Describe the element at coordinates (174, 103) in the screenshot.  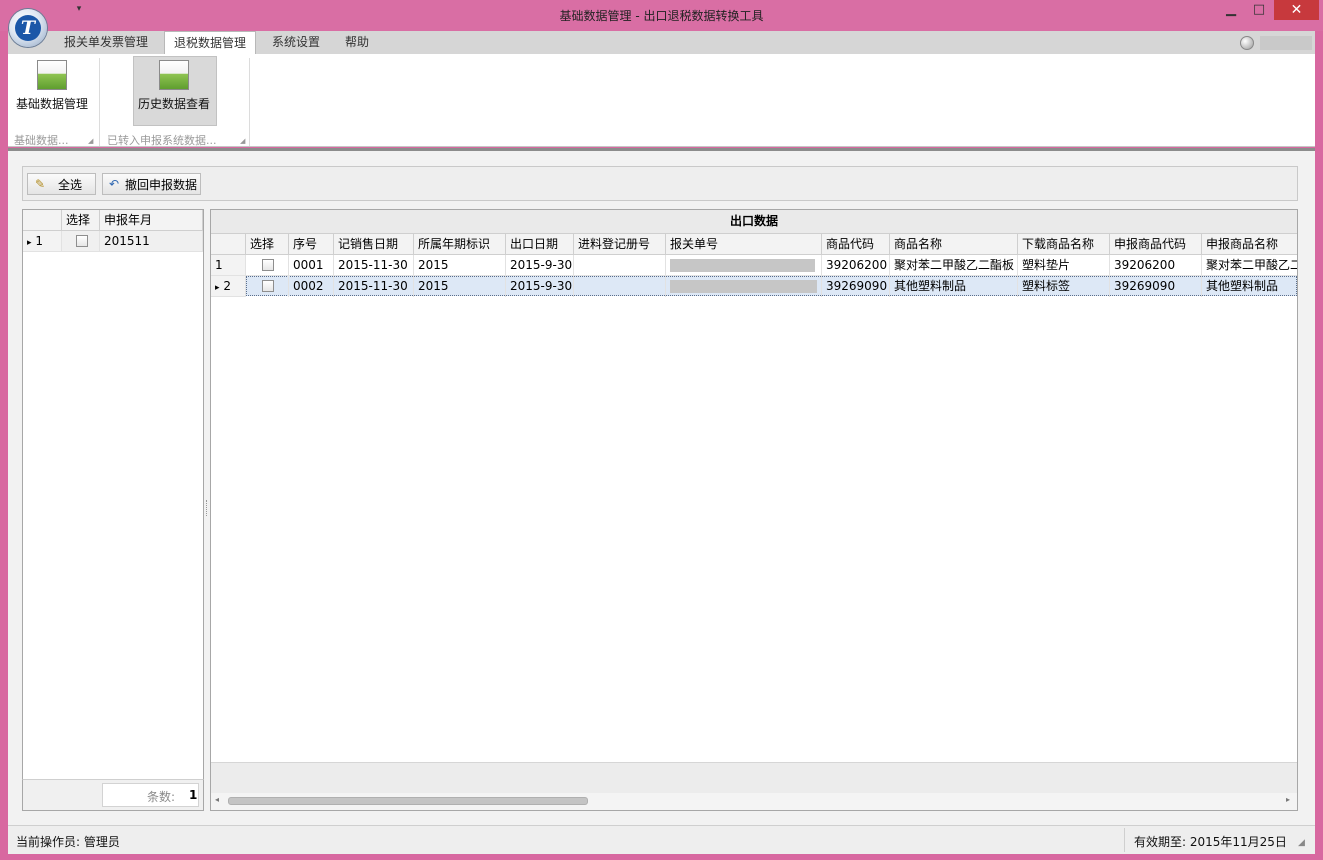
I see `history-data-view-button: 历史数据查看` at that location.